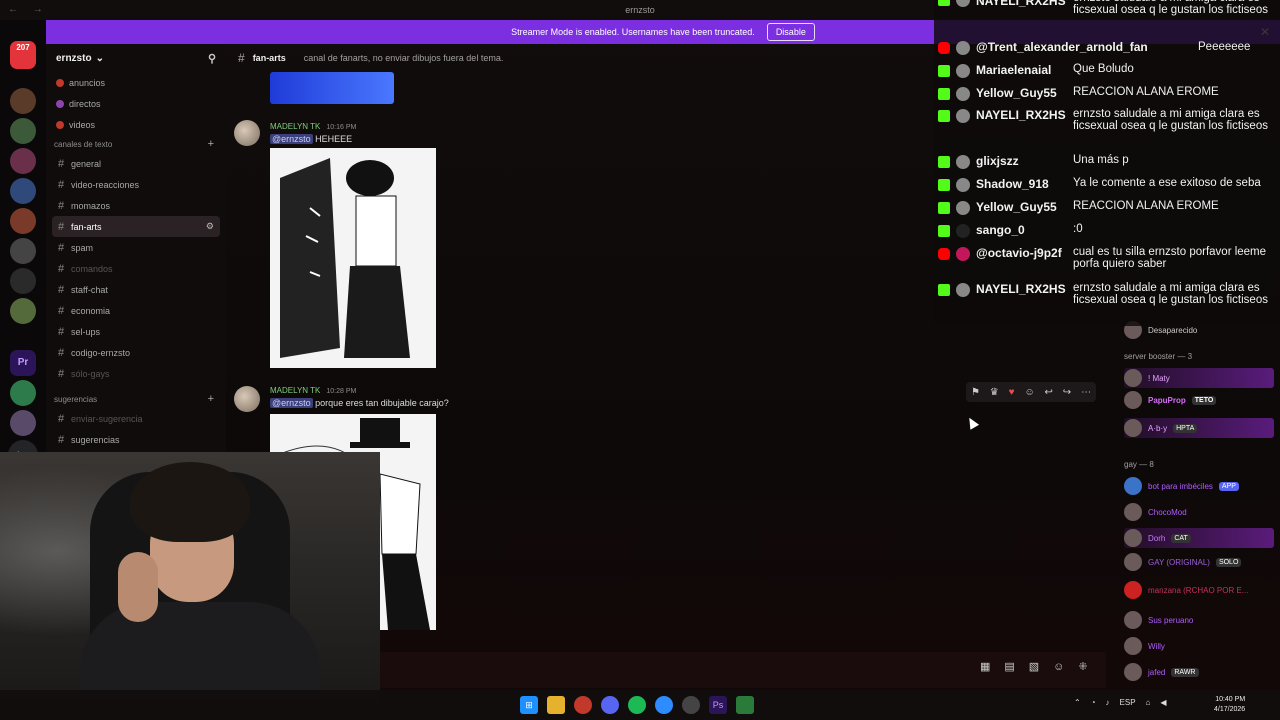 The image size is (1280, 720). What do you see at coordinates (1179, 562) in the screenshot?
I see `member-name: GAY (ORIGINAL)` at bounding box center [1179, 562].